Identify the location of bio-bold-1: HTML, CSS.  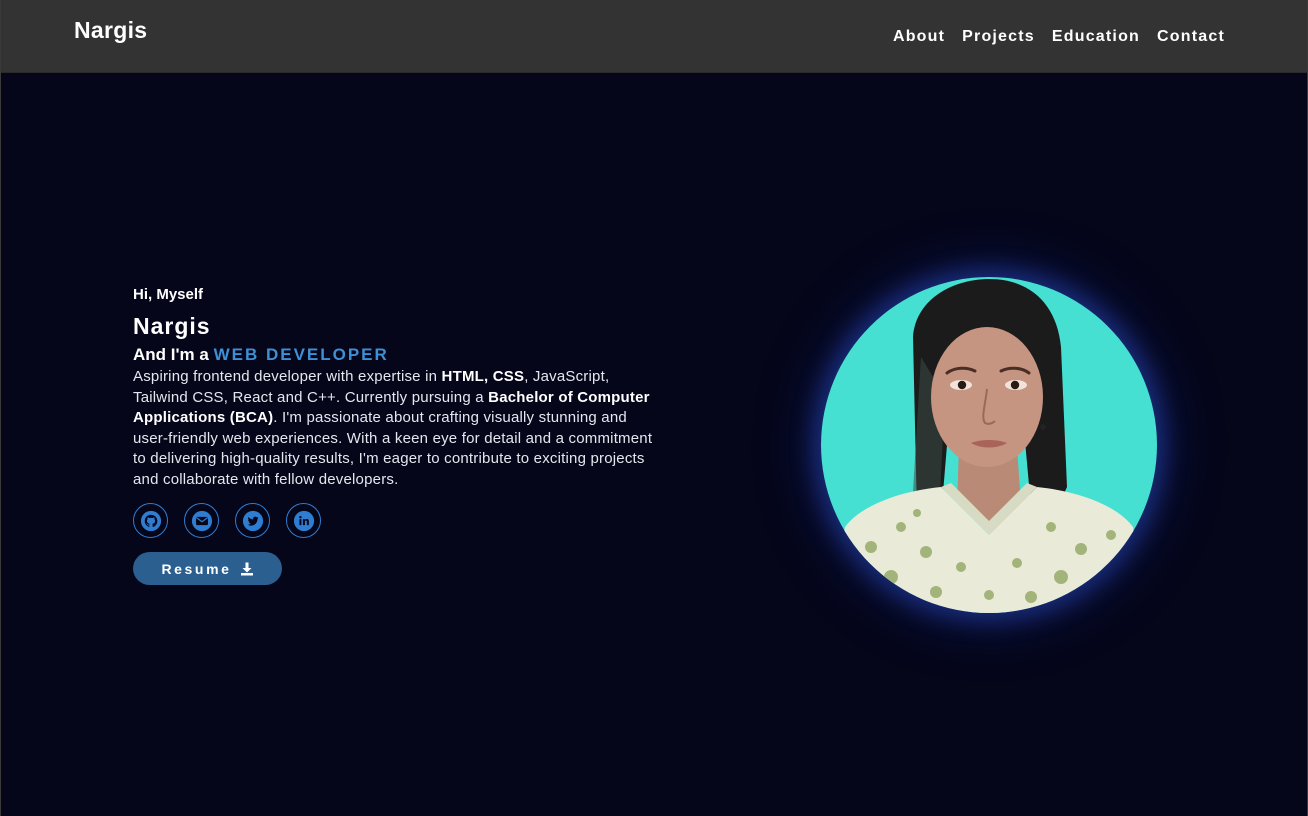
(483, 376).